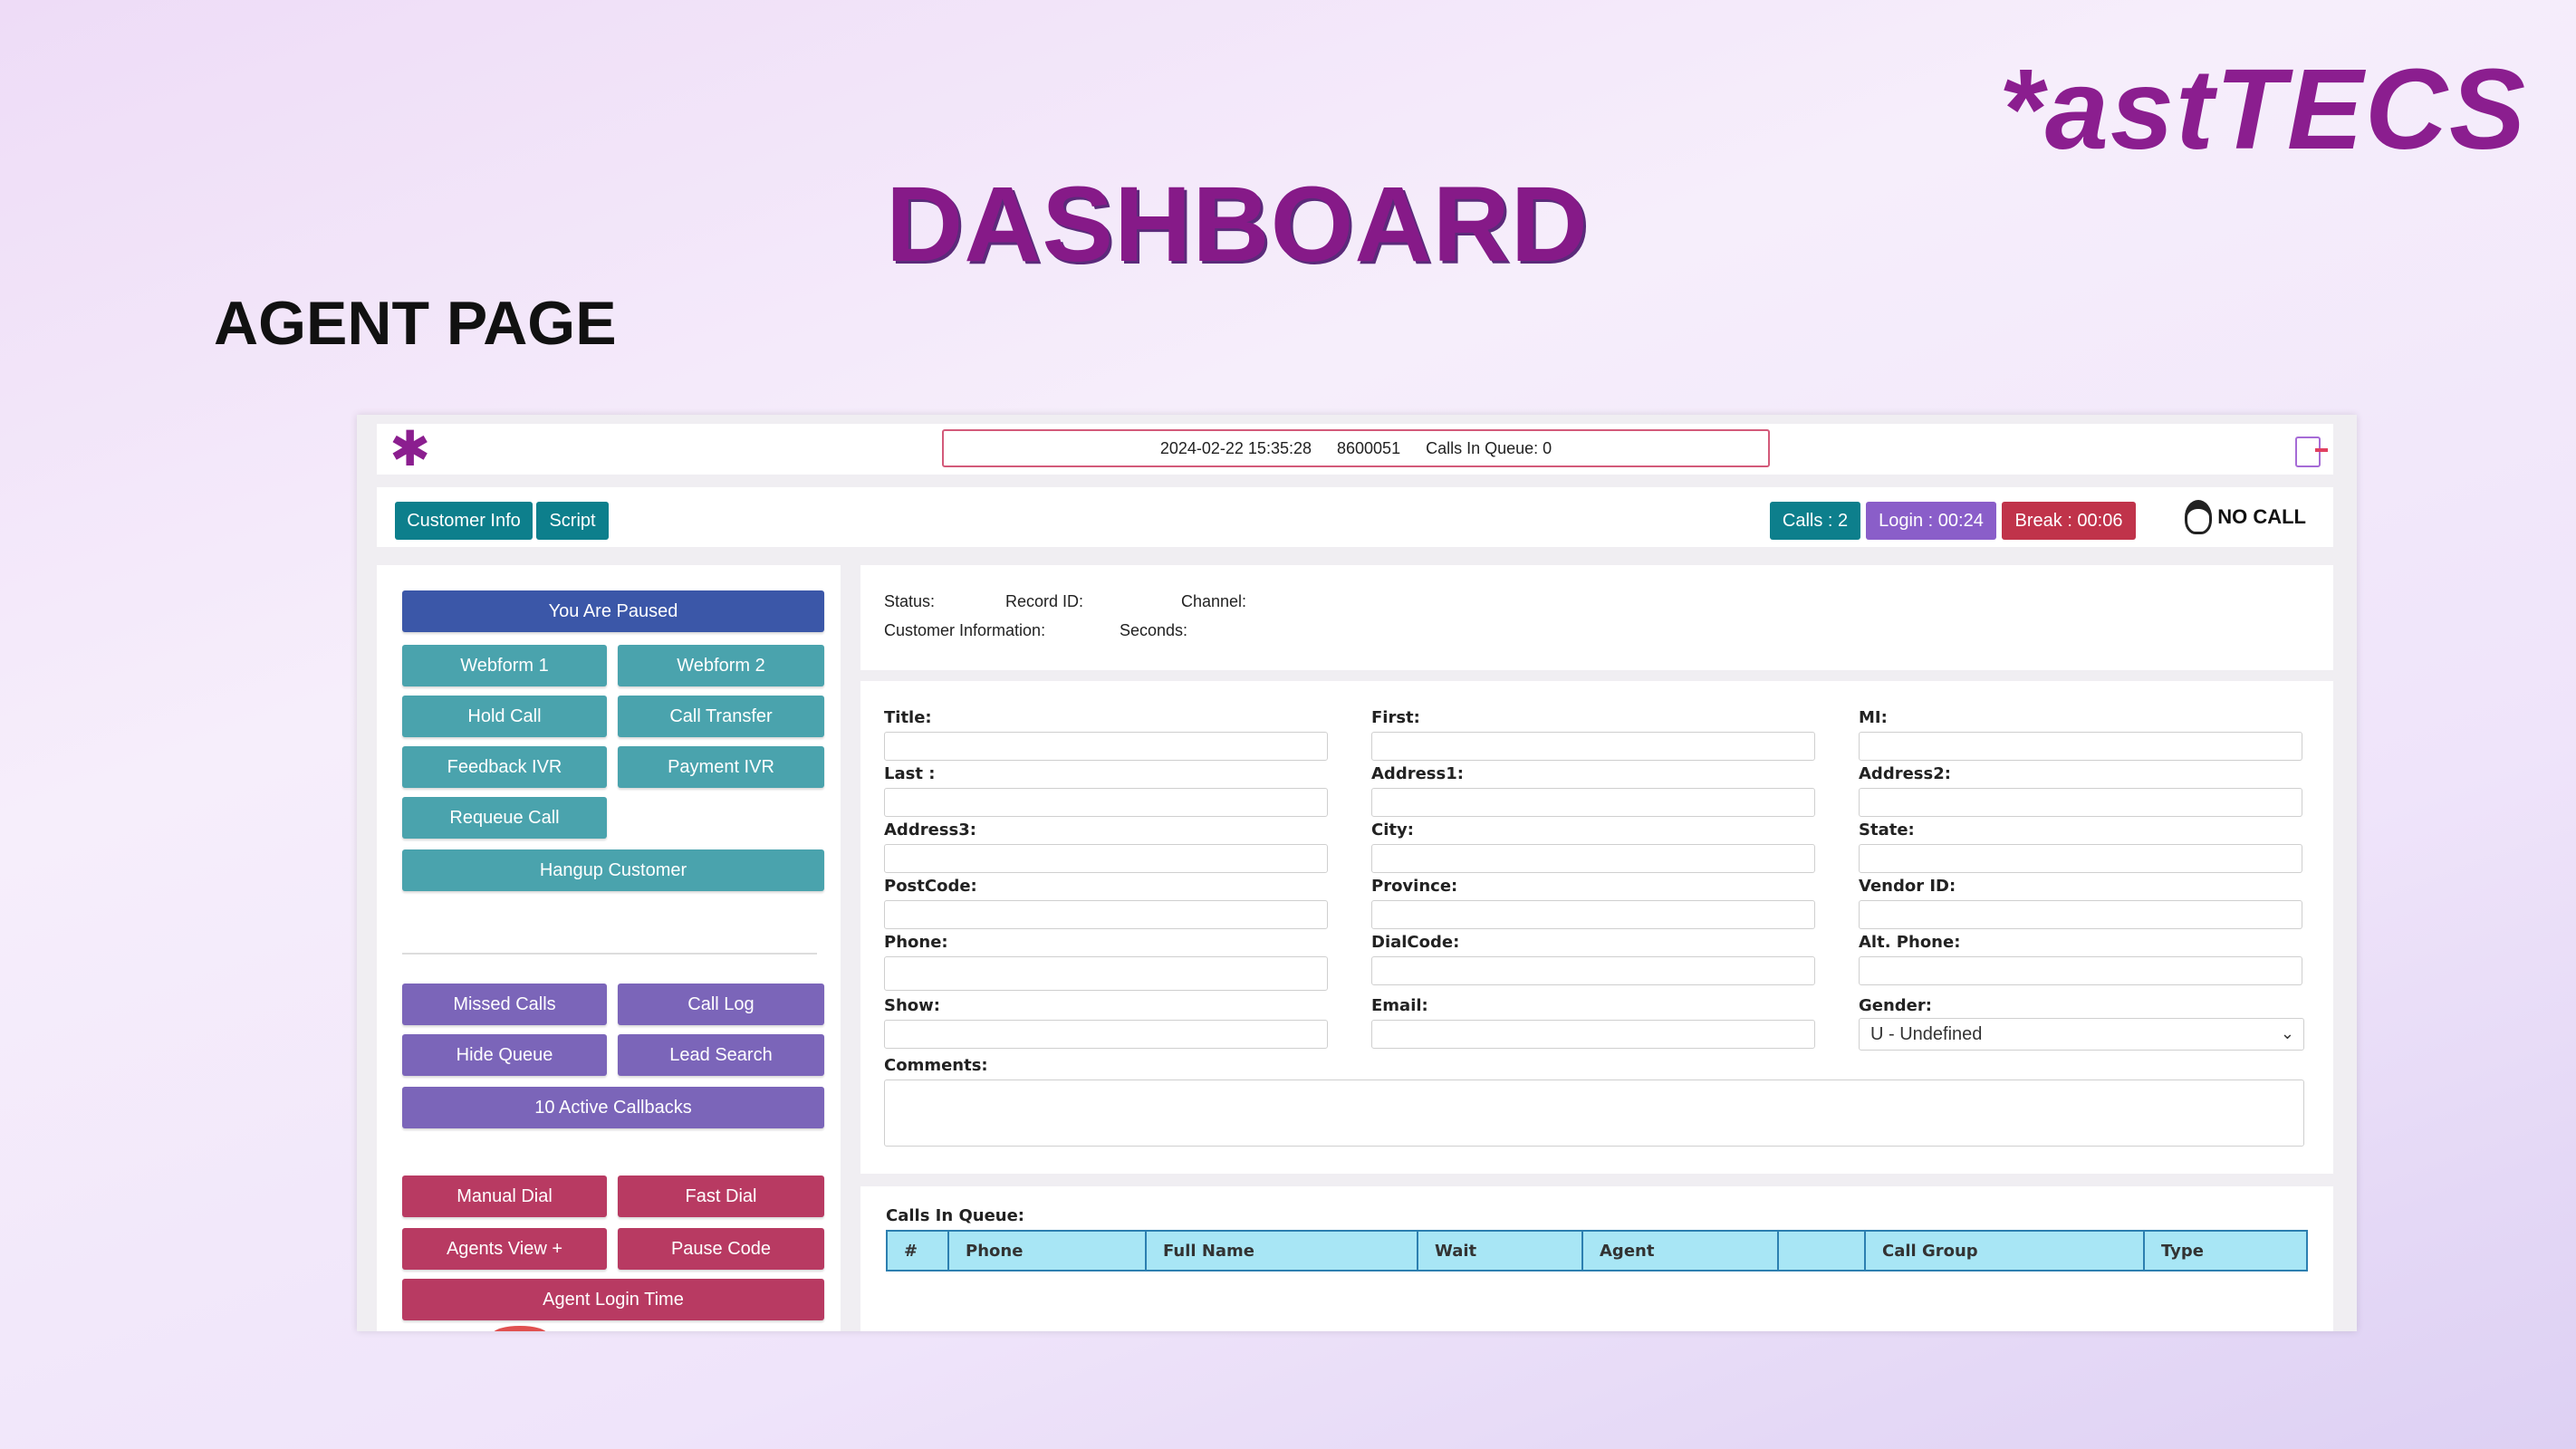 The width and height of the screenshot is (2576, 1449). What do you see at coordinates (2225, 1250) in the screenshot?
I see `col-type: Type` at bounding box center [2225, 1250].